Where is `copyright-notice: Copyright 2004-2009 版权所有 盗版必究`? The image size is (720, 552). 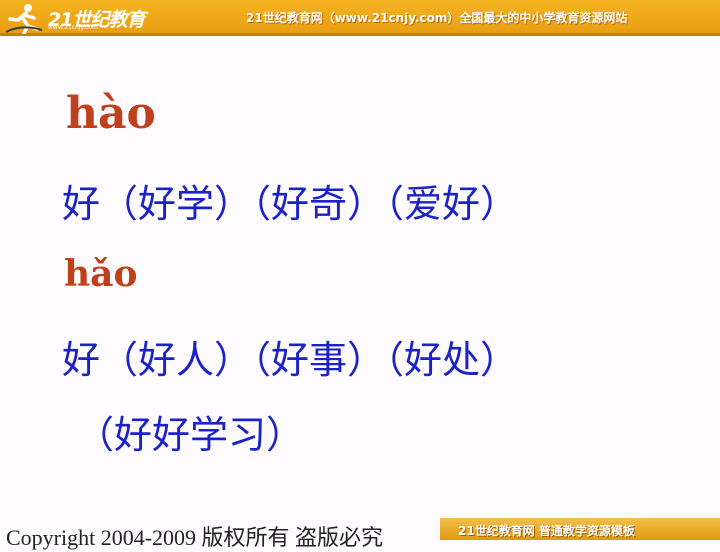 copyright-notice: Copyright 2004-2009 版权所有 盗版必究 is located at coordinates (195, 537).